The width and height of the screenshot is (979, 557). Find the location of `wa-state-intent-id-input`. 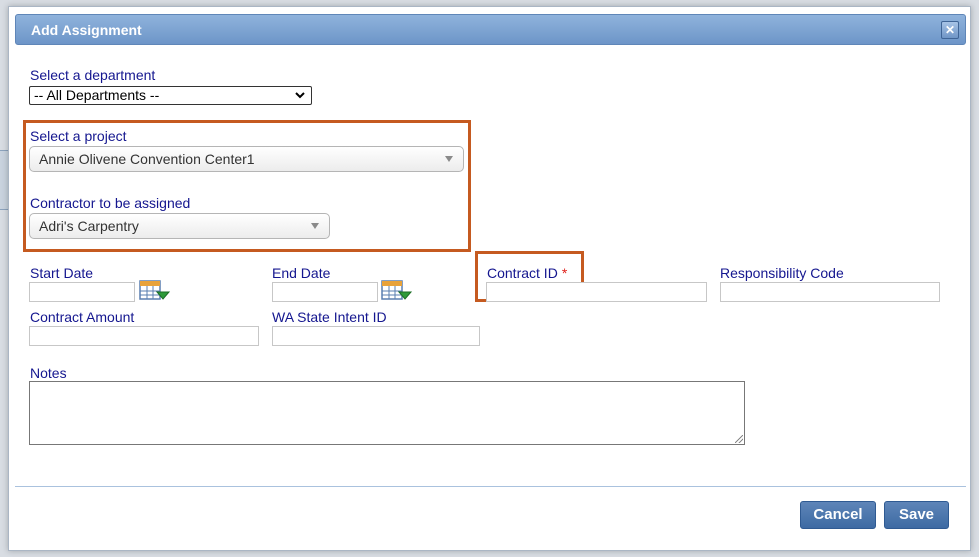

wa-state-intent-id-input is located at coordinates (376, 336).